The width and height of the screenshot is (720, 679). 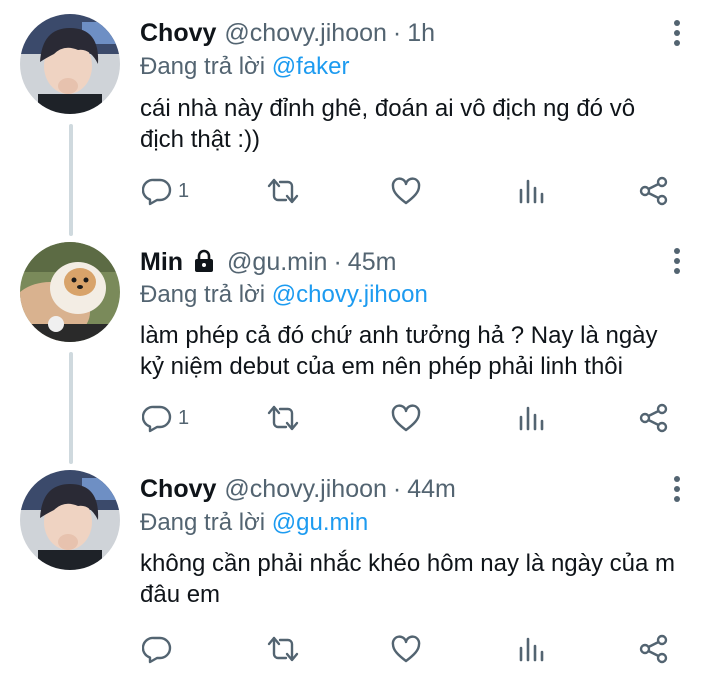 What do you see at coordinates (161, 262) in the screenshot?
I see `display-name: Min` at bounding box center [161, 262].